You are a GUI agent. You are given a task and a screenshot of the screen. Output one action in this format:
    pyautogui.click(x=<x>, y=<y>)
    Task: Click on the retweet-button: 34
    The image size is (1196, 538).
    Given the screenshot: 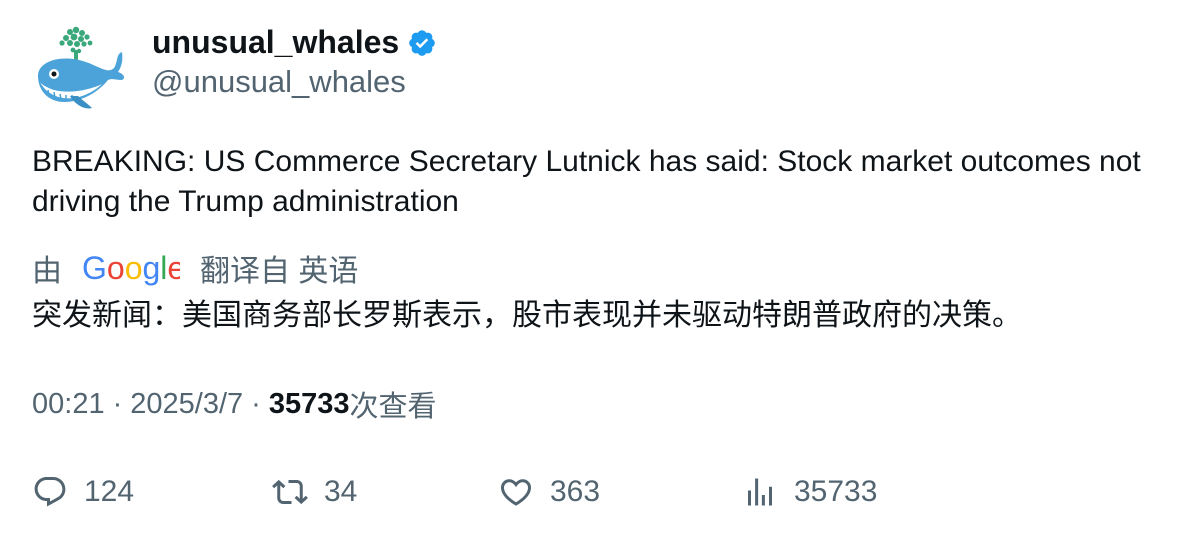 What is the action you would take?
    pyautogui.click(x=314, y=492)
    